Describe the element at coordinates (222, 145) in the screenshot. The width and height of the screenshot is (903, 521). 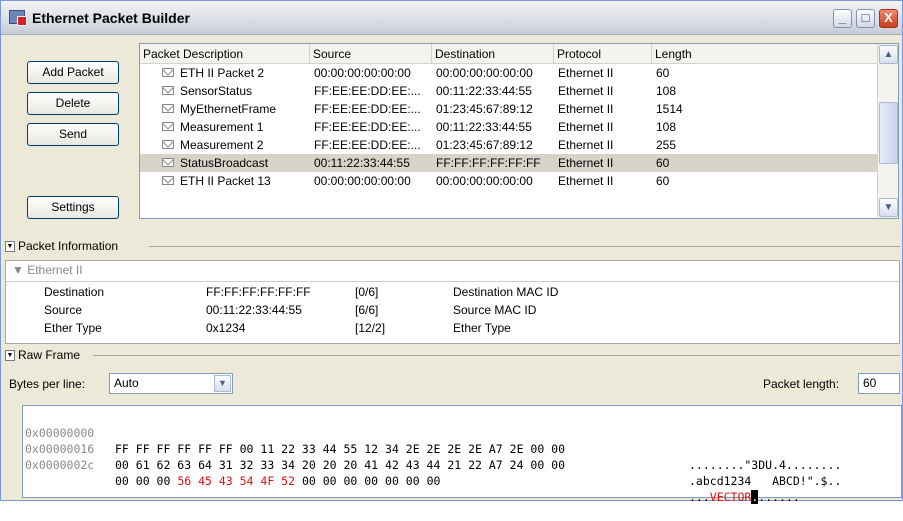
I see `row-description: Measurement 2` at that location.